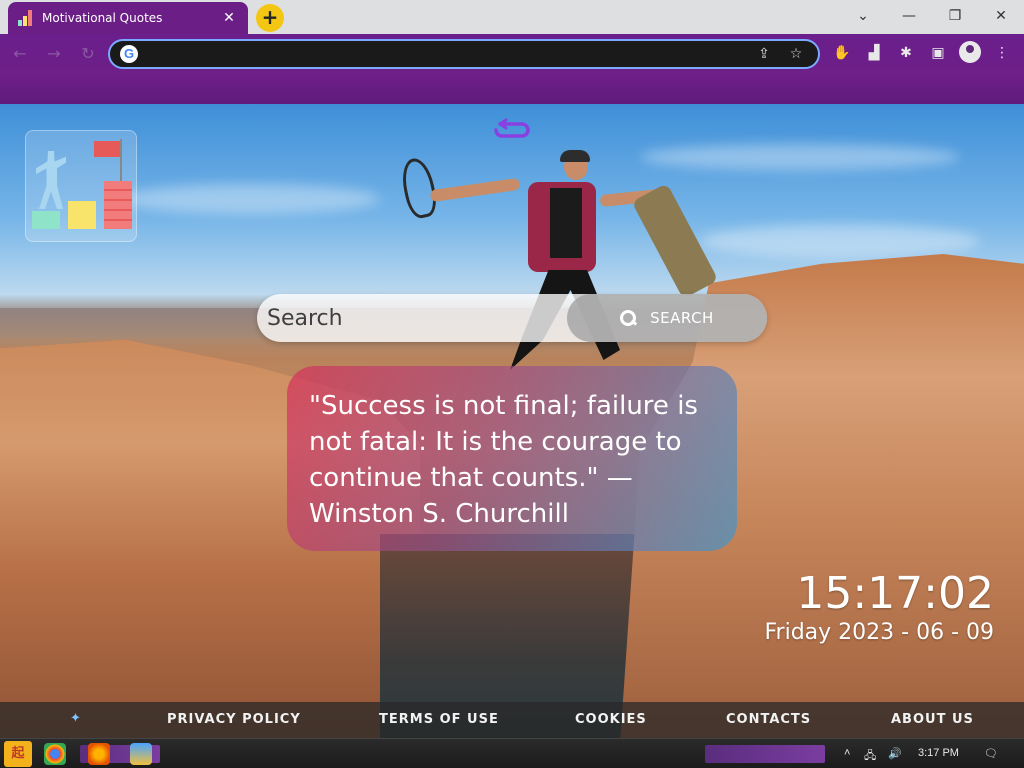  I want to click on extensions-puzzle-icon: ✱, so click(906, 53).